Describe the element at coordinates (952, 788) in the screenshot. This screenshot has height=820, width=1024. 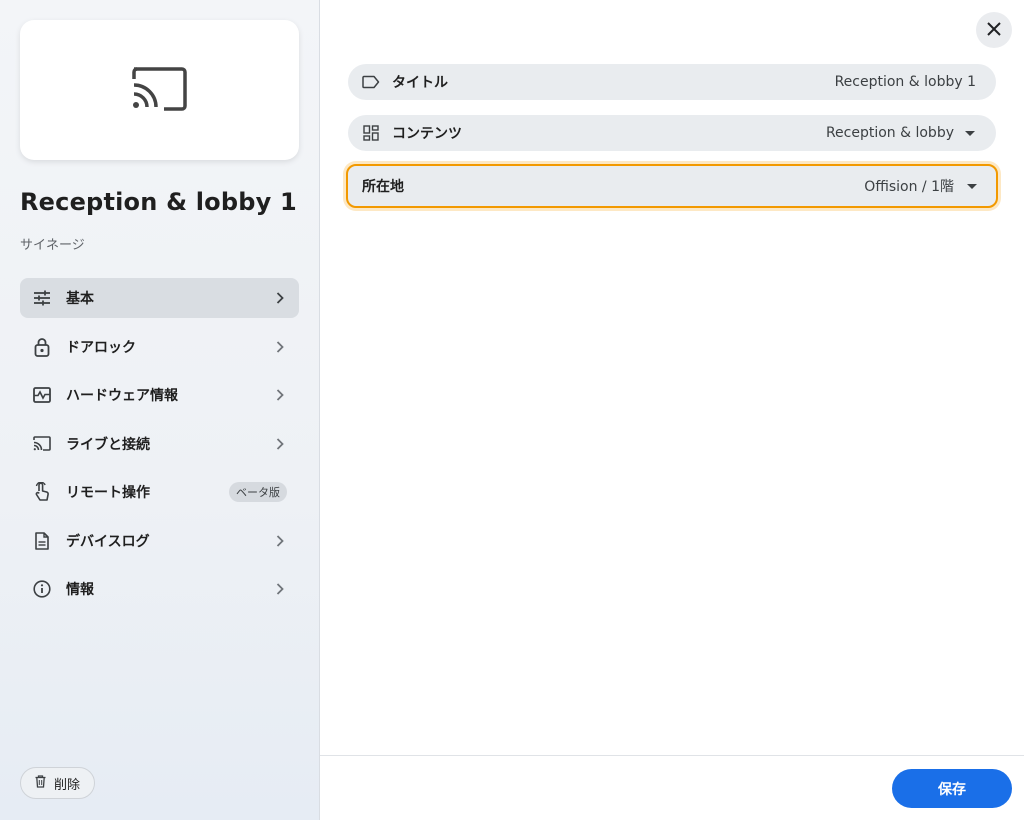
I see `save-button: 保存` at that location.